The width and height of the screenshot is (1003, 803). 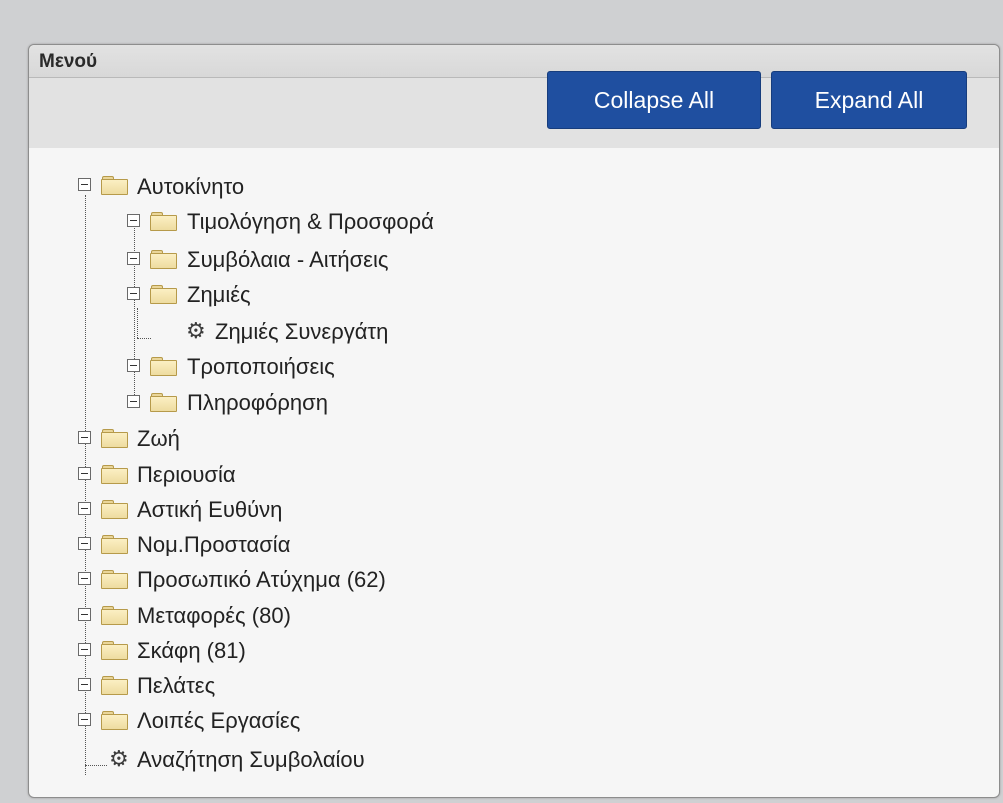 I want to click on tree-node-label: Προσωπικό Ατύχημα (62), so click(x=261, y=580).